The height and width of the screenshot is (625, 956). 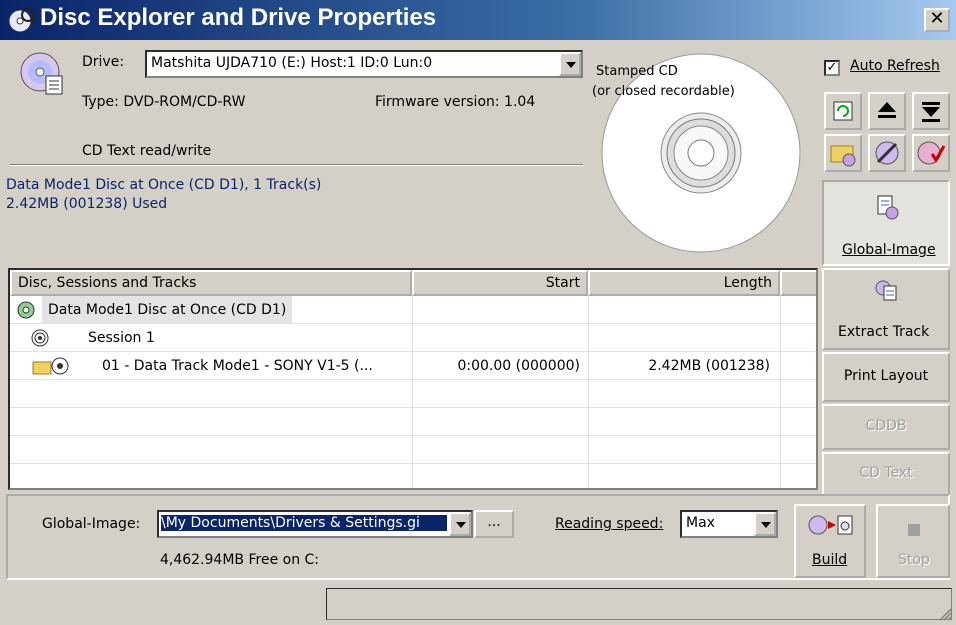 I want to click on row-start: 0:00.00 (000000), so click(x=518, y=366).